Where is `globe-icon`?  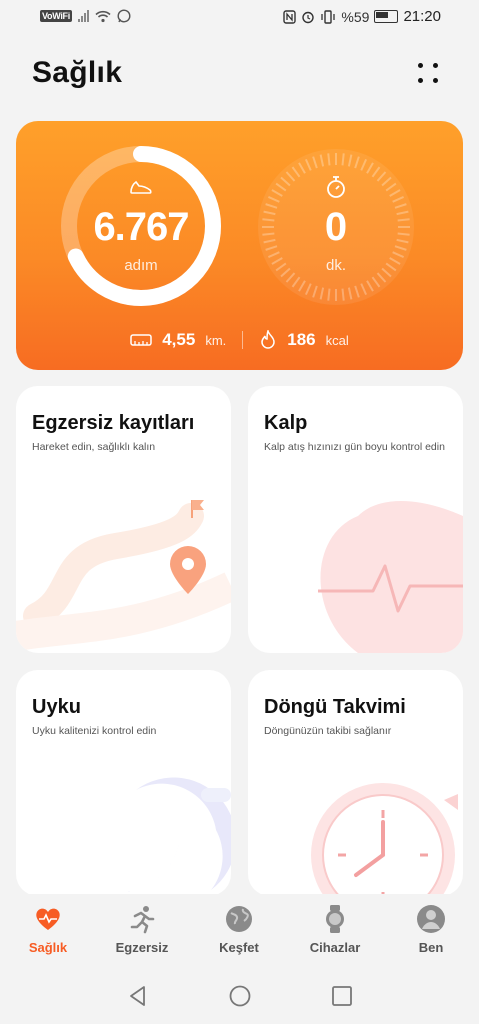 globe-icon is located at coordinates (239, 919).